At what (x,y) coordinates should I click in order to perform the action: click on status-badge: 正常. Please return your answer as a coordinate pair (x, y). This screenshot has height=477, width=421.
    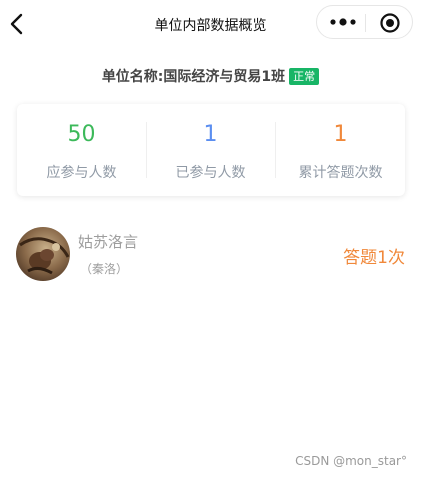
    Looking at the image, I should click on (304, 76).